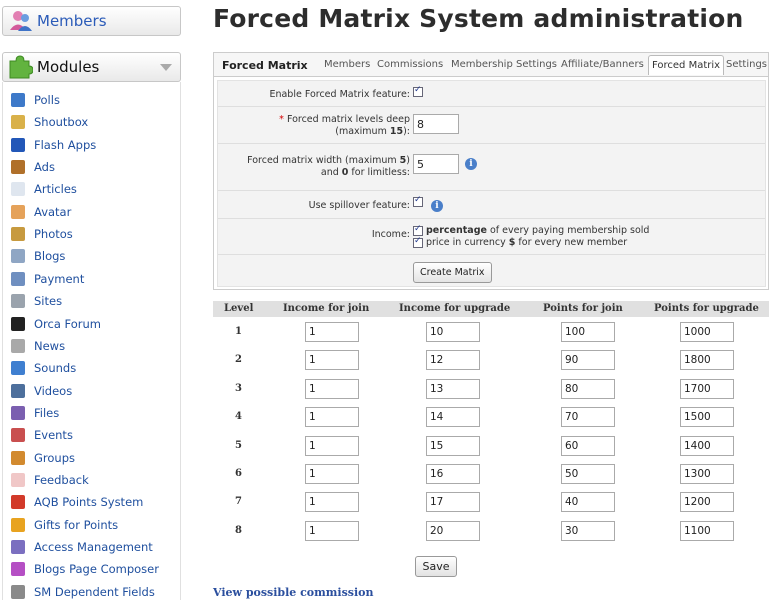  Describe the element at coordinates (293, 592) in the screenshot. I see `view-commission-link: View possible commission` at that location.